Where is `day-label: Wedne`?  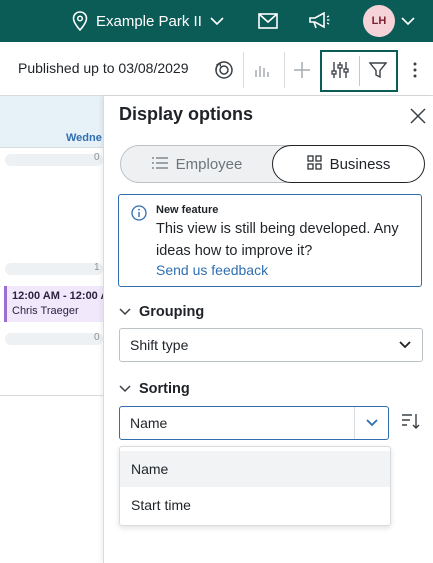 day-label: Wedne is located at coordinates (84, 138).